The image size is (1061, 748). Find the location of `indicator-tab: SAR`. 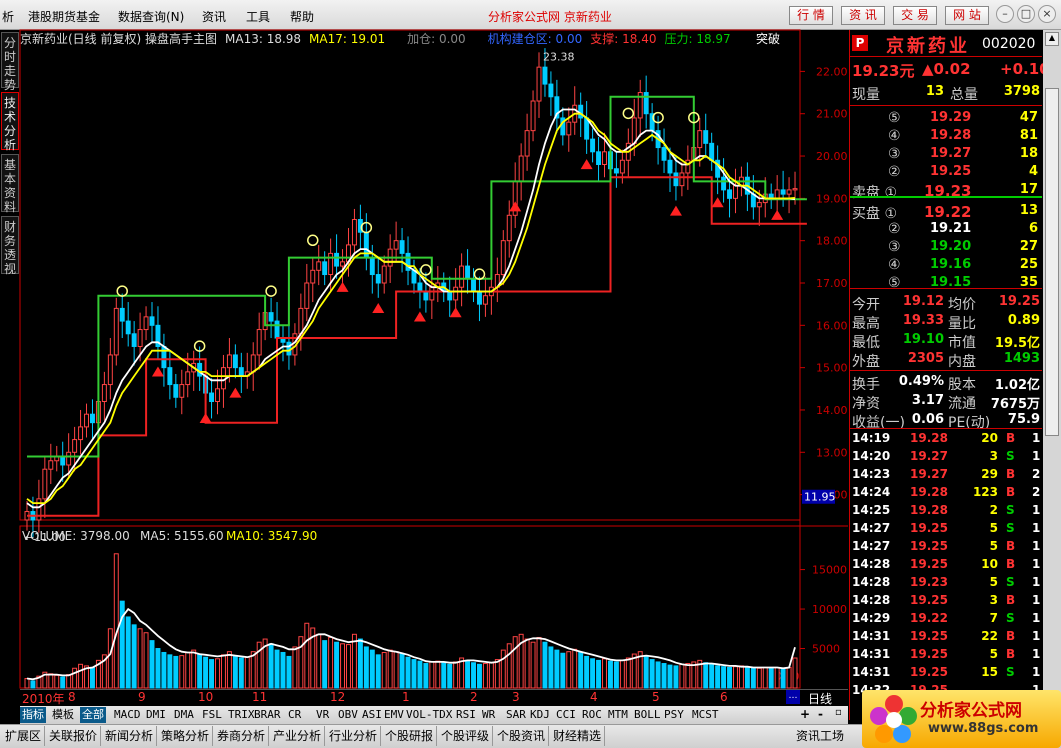

indicator-tab: SAR is located at coordinates (516, 715).